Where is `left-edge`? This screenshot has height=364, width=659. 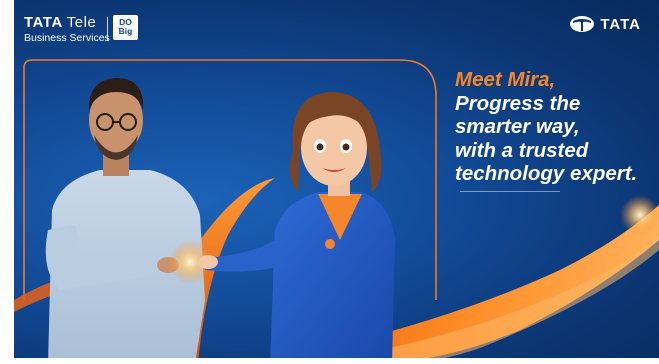
left-edge is located at coordinates (7, 182).